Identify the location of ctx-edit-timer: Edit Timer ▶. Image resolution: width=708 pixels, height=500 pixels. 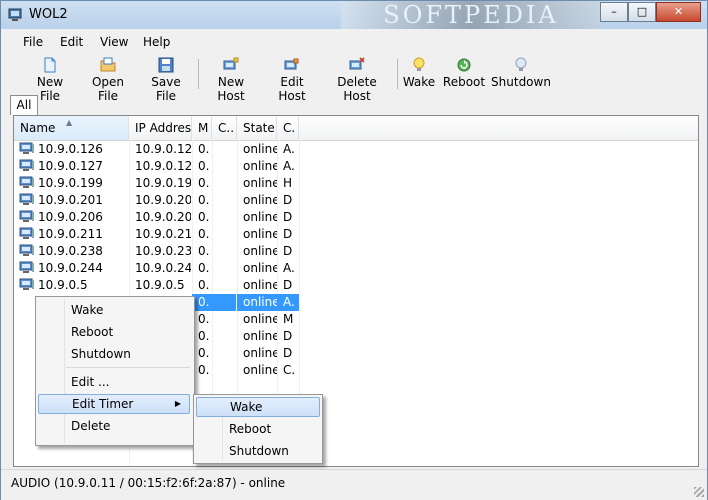
(114, 404).